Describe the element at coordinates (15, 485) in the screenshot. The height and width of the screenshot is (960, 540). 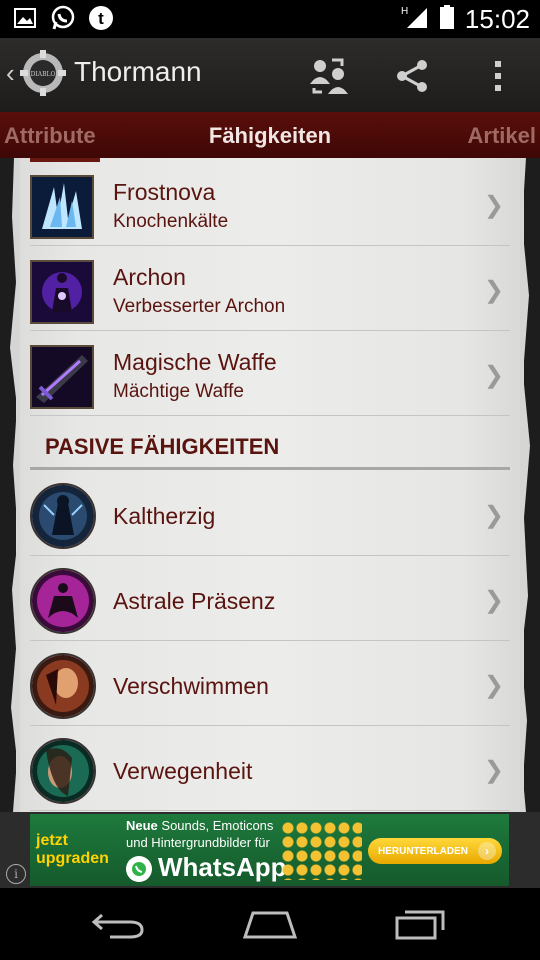
I see `torn-edge-left` at that location.